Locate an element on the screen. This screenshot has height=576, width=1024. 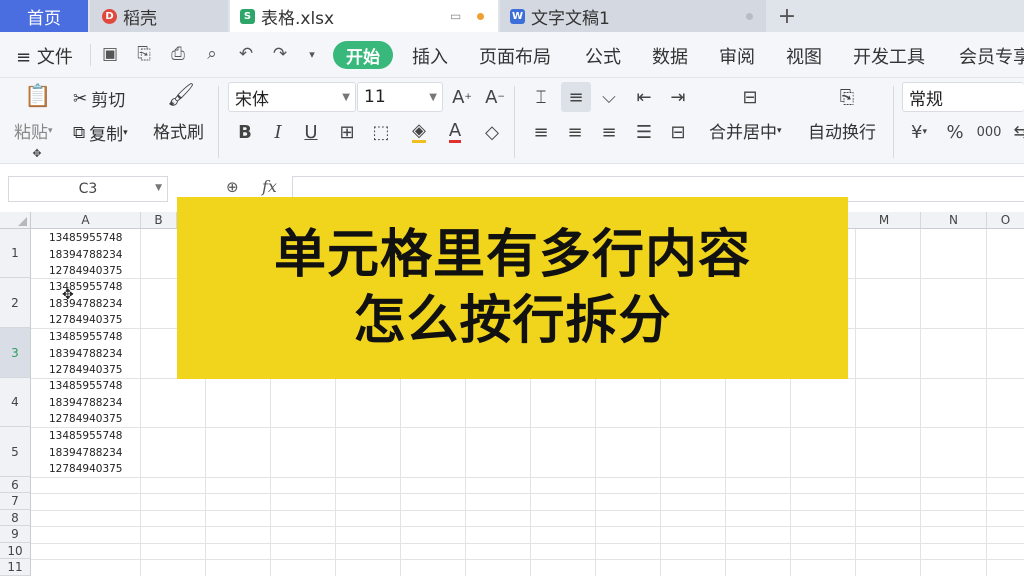
font-size-select: 11 ▼ is located at coordinates (400, 97).